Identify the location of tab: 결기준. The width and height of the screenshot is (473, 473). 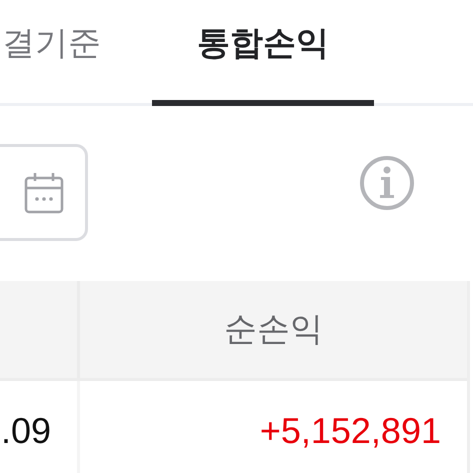
(76, 53).